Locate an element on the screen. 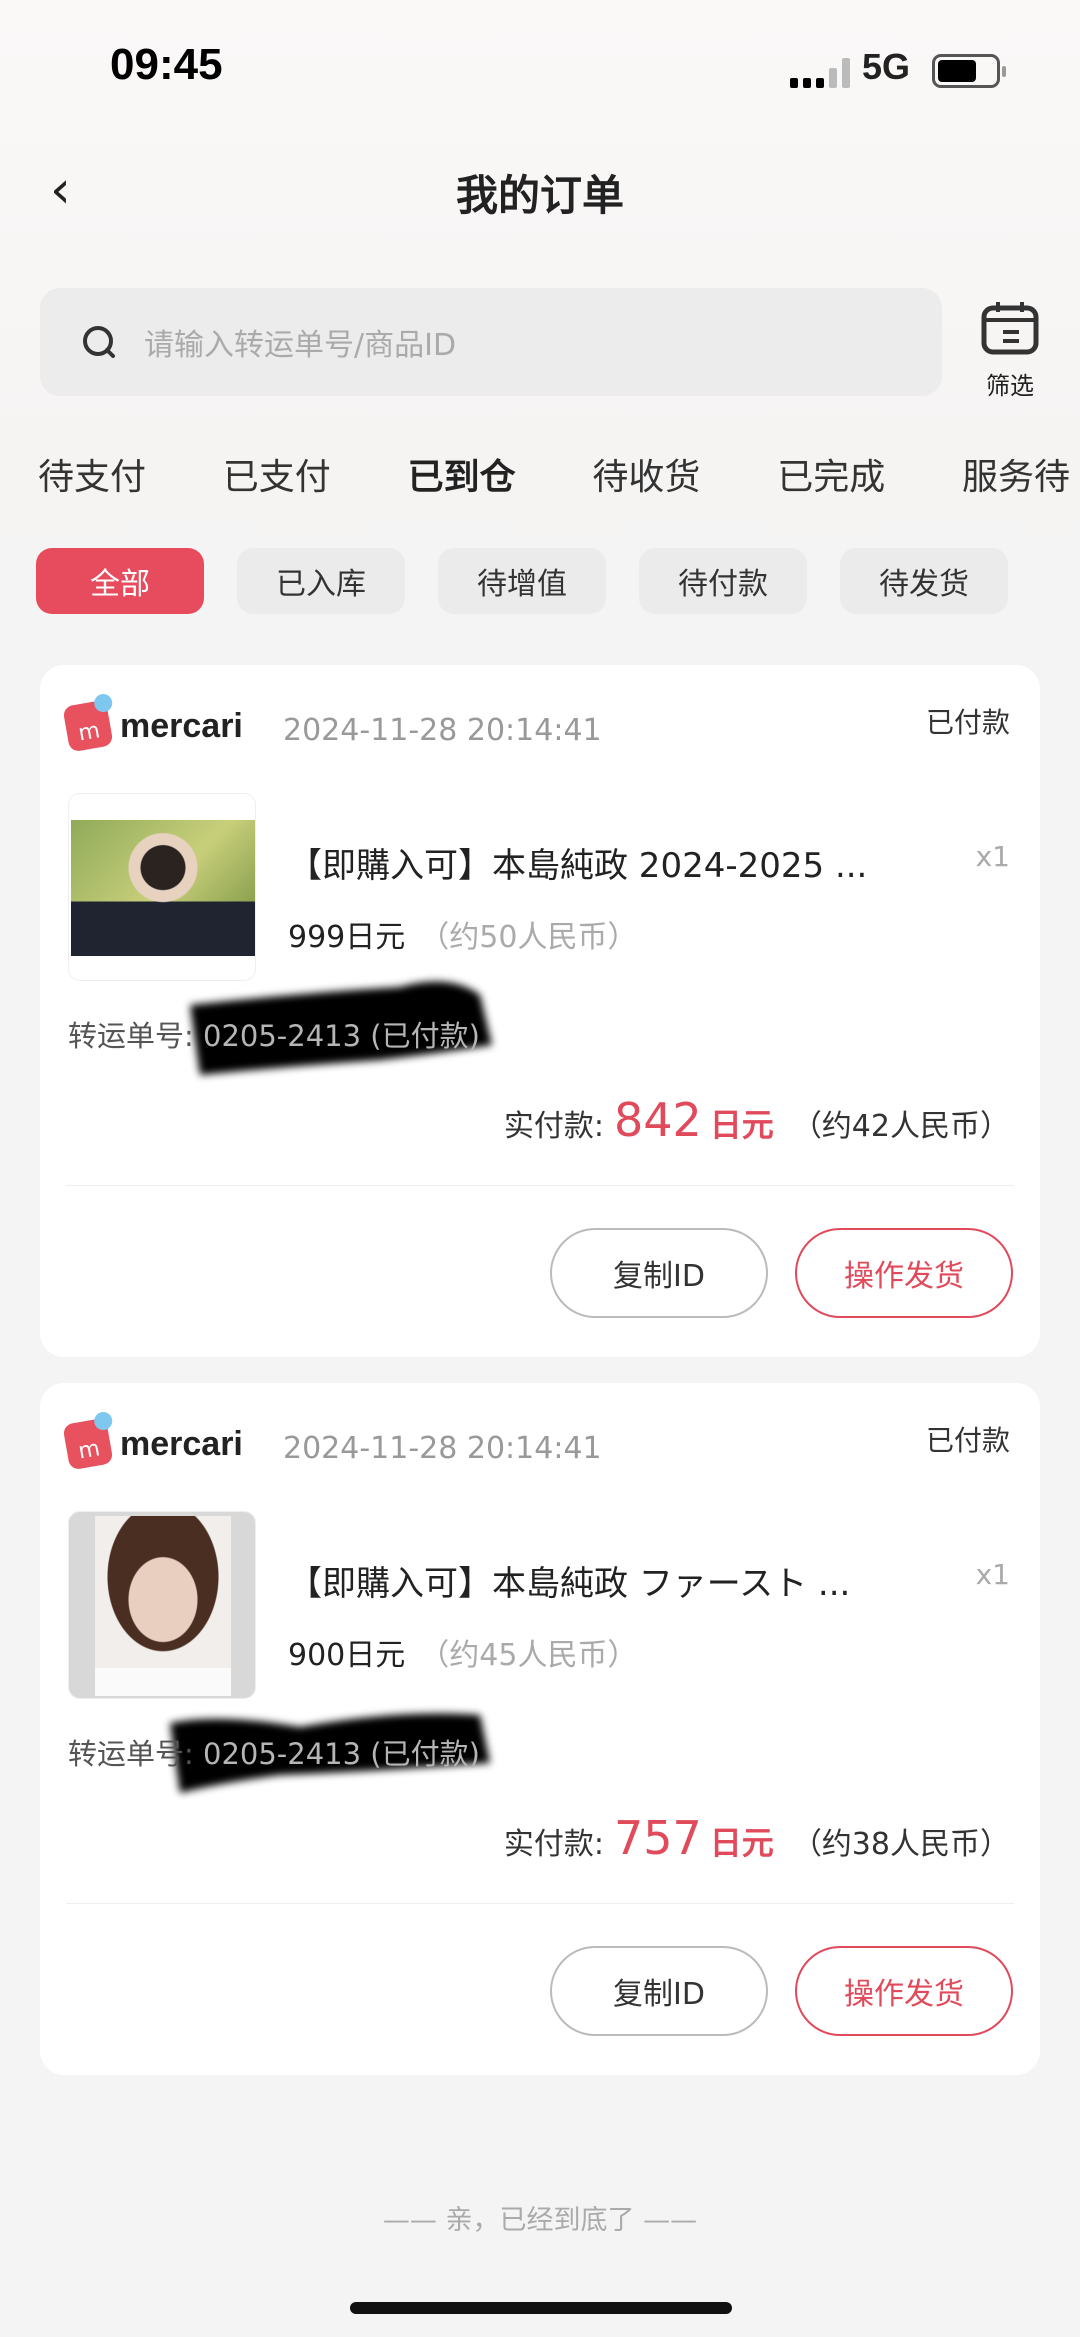 The height and width of the screenshot is (2337, 1080). tab-pending-payment: 待支付 is located at coordinates (92, 474).